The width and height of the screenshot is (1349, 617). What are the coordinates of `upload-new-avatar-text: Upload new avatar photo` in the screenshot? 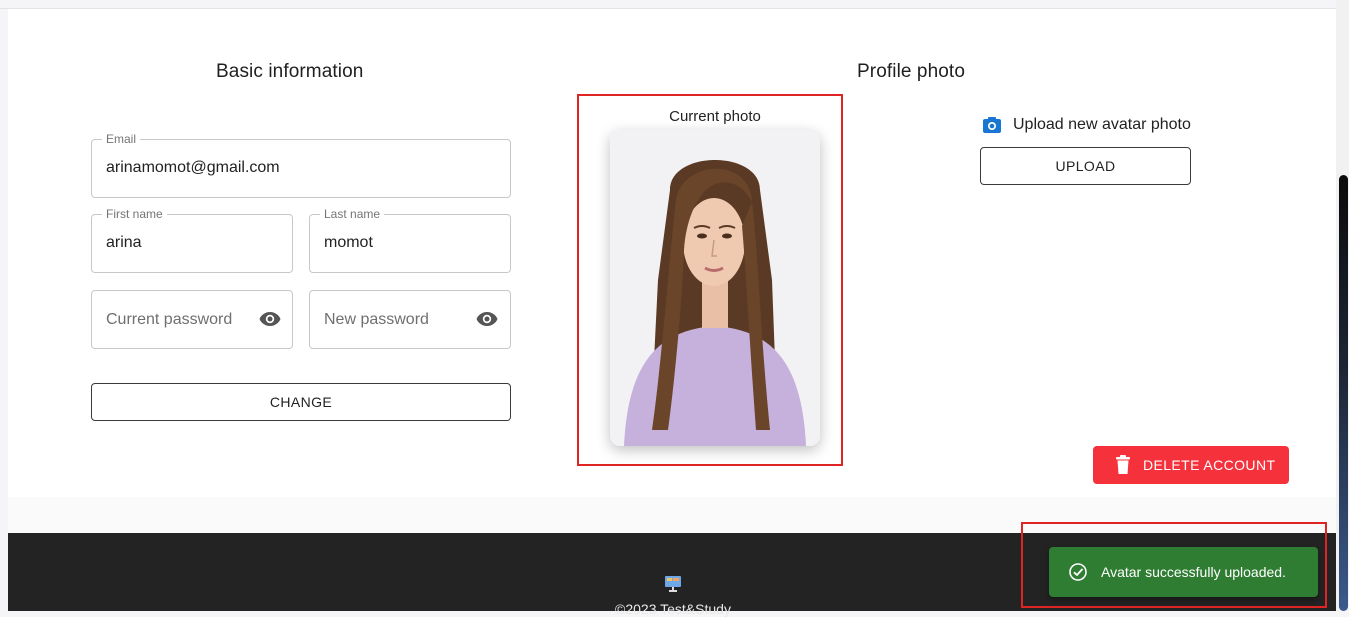 It's located at (1102, 124).